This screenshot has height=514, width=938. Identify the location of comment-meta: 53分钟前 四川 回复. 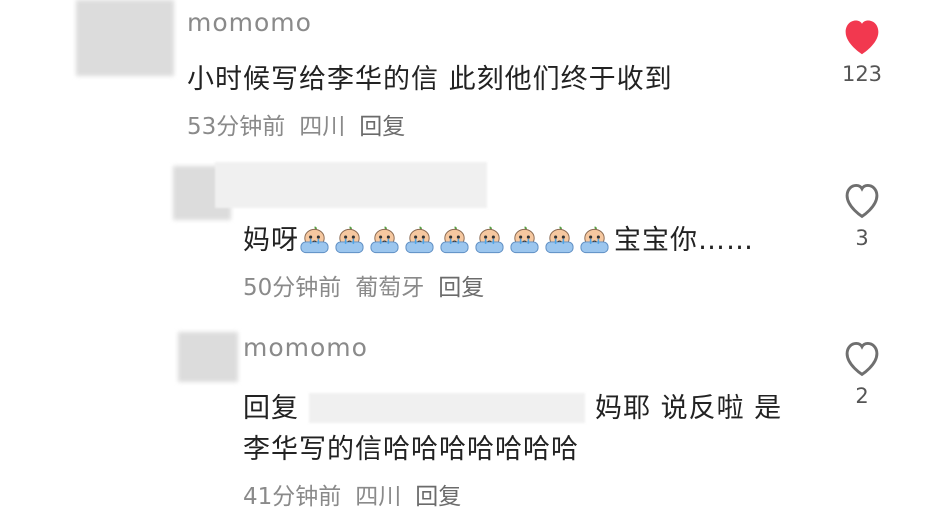
(303, 124).